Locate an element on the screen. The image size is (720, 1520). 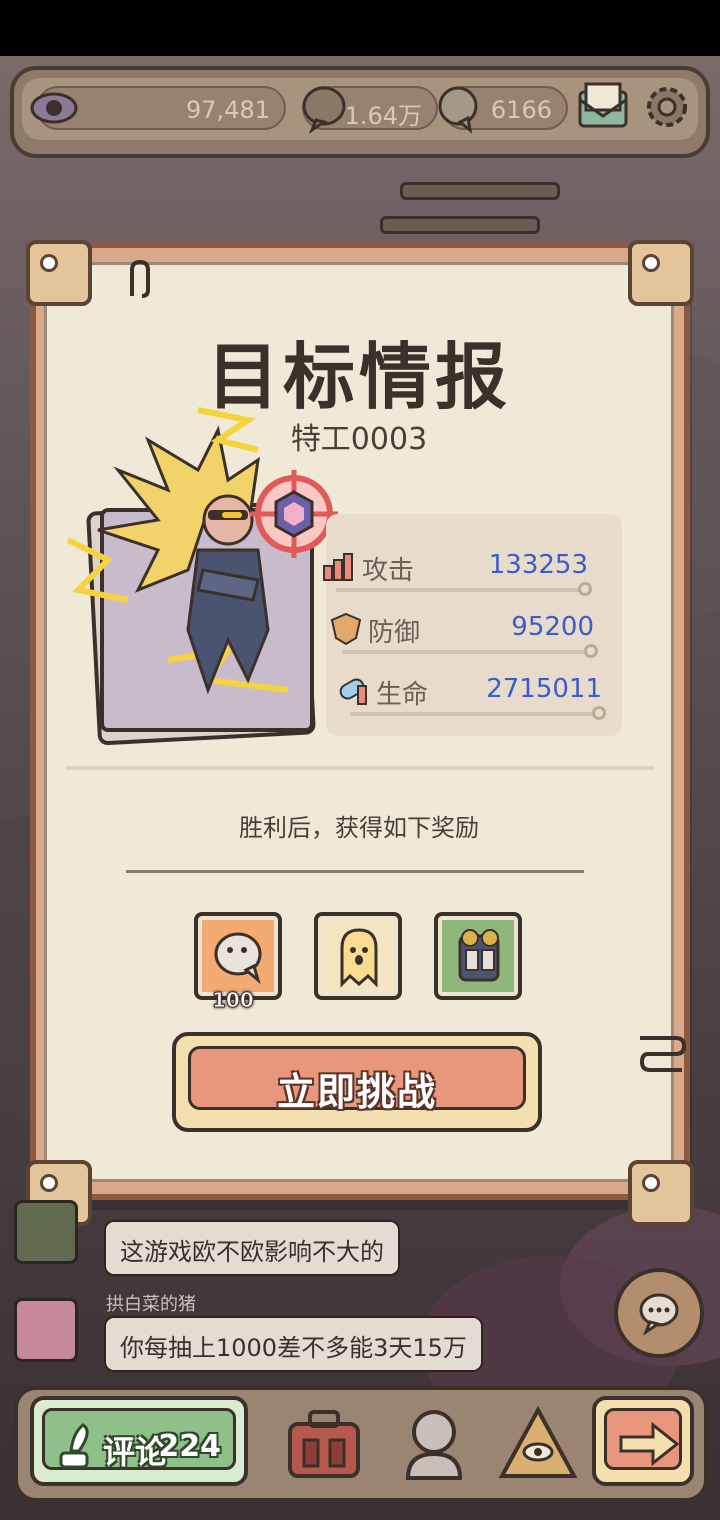
chat-message: 这游戏欧不欧影响不大的 is located at coordinates (252, 1248).